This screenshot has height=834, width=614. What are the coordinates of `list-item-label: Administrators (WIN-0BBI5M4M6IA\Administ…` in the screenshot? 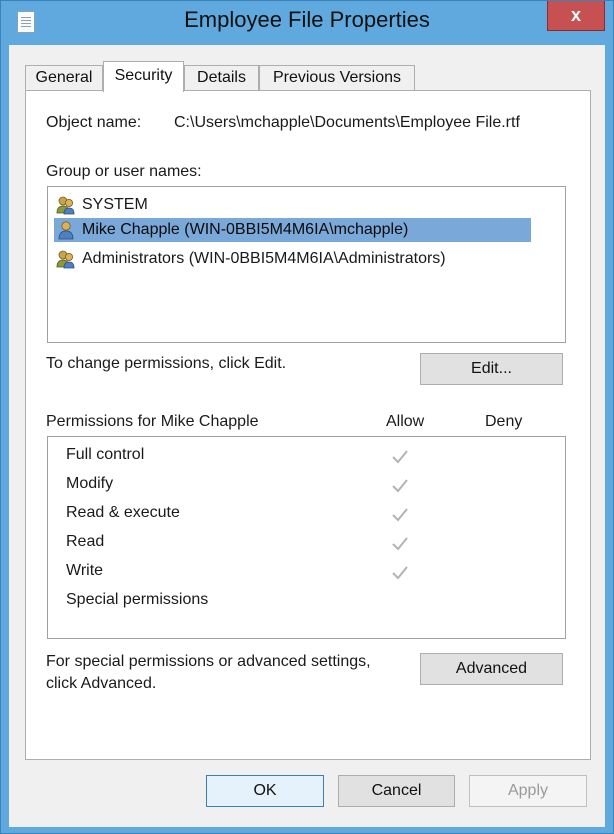 It's located at (264, 258).